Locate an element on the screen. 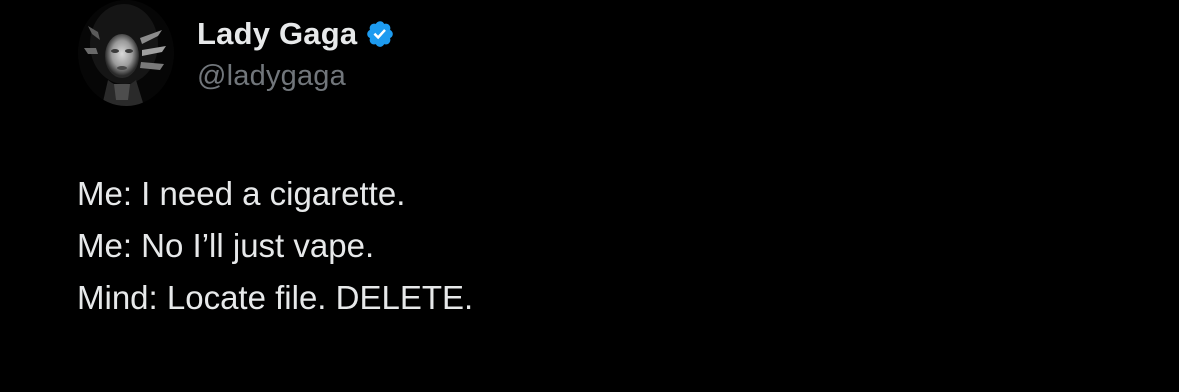 This screenshot has width=1179, height=392. tweet-header: Lady Gaga @ladygaga is located at coordinates (296, 53).